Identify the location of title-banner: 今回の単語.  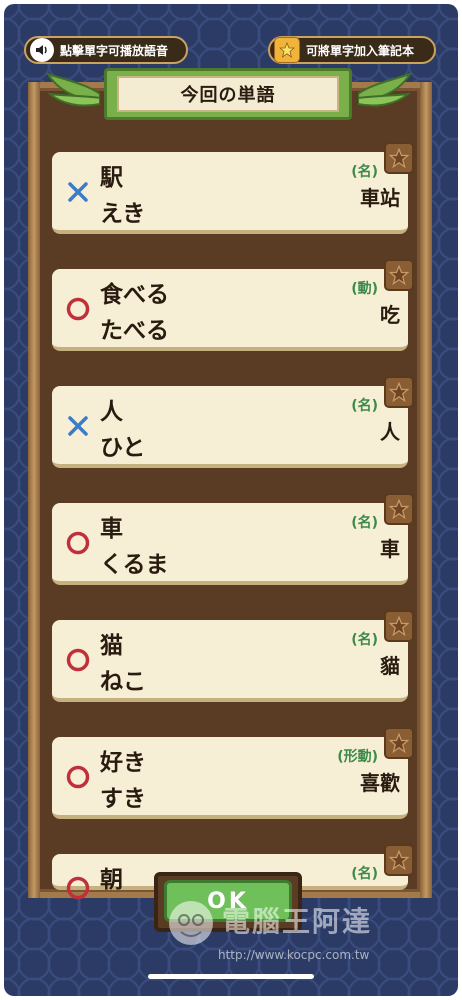
(228, 94).